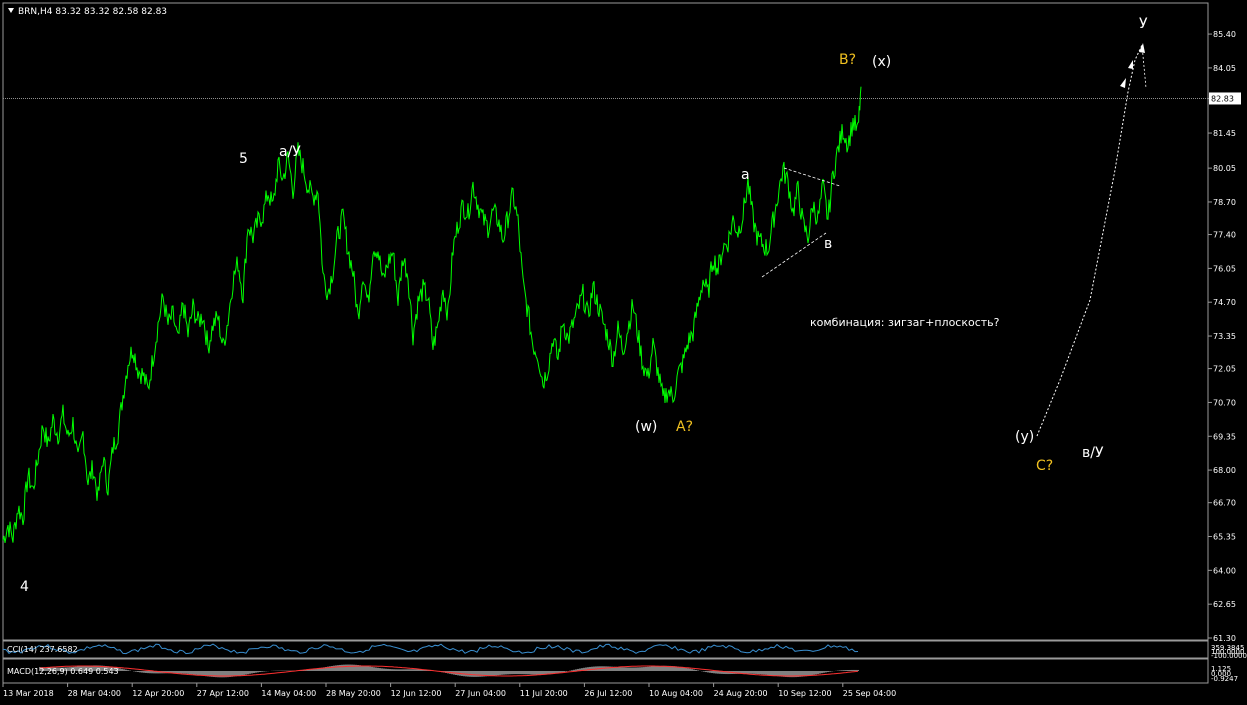  I want to click on y-tick-label: 66.70, so click(1224, 503).